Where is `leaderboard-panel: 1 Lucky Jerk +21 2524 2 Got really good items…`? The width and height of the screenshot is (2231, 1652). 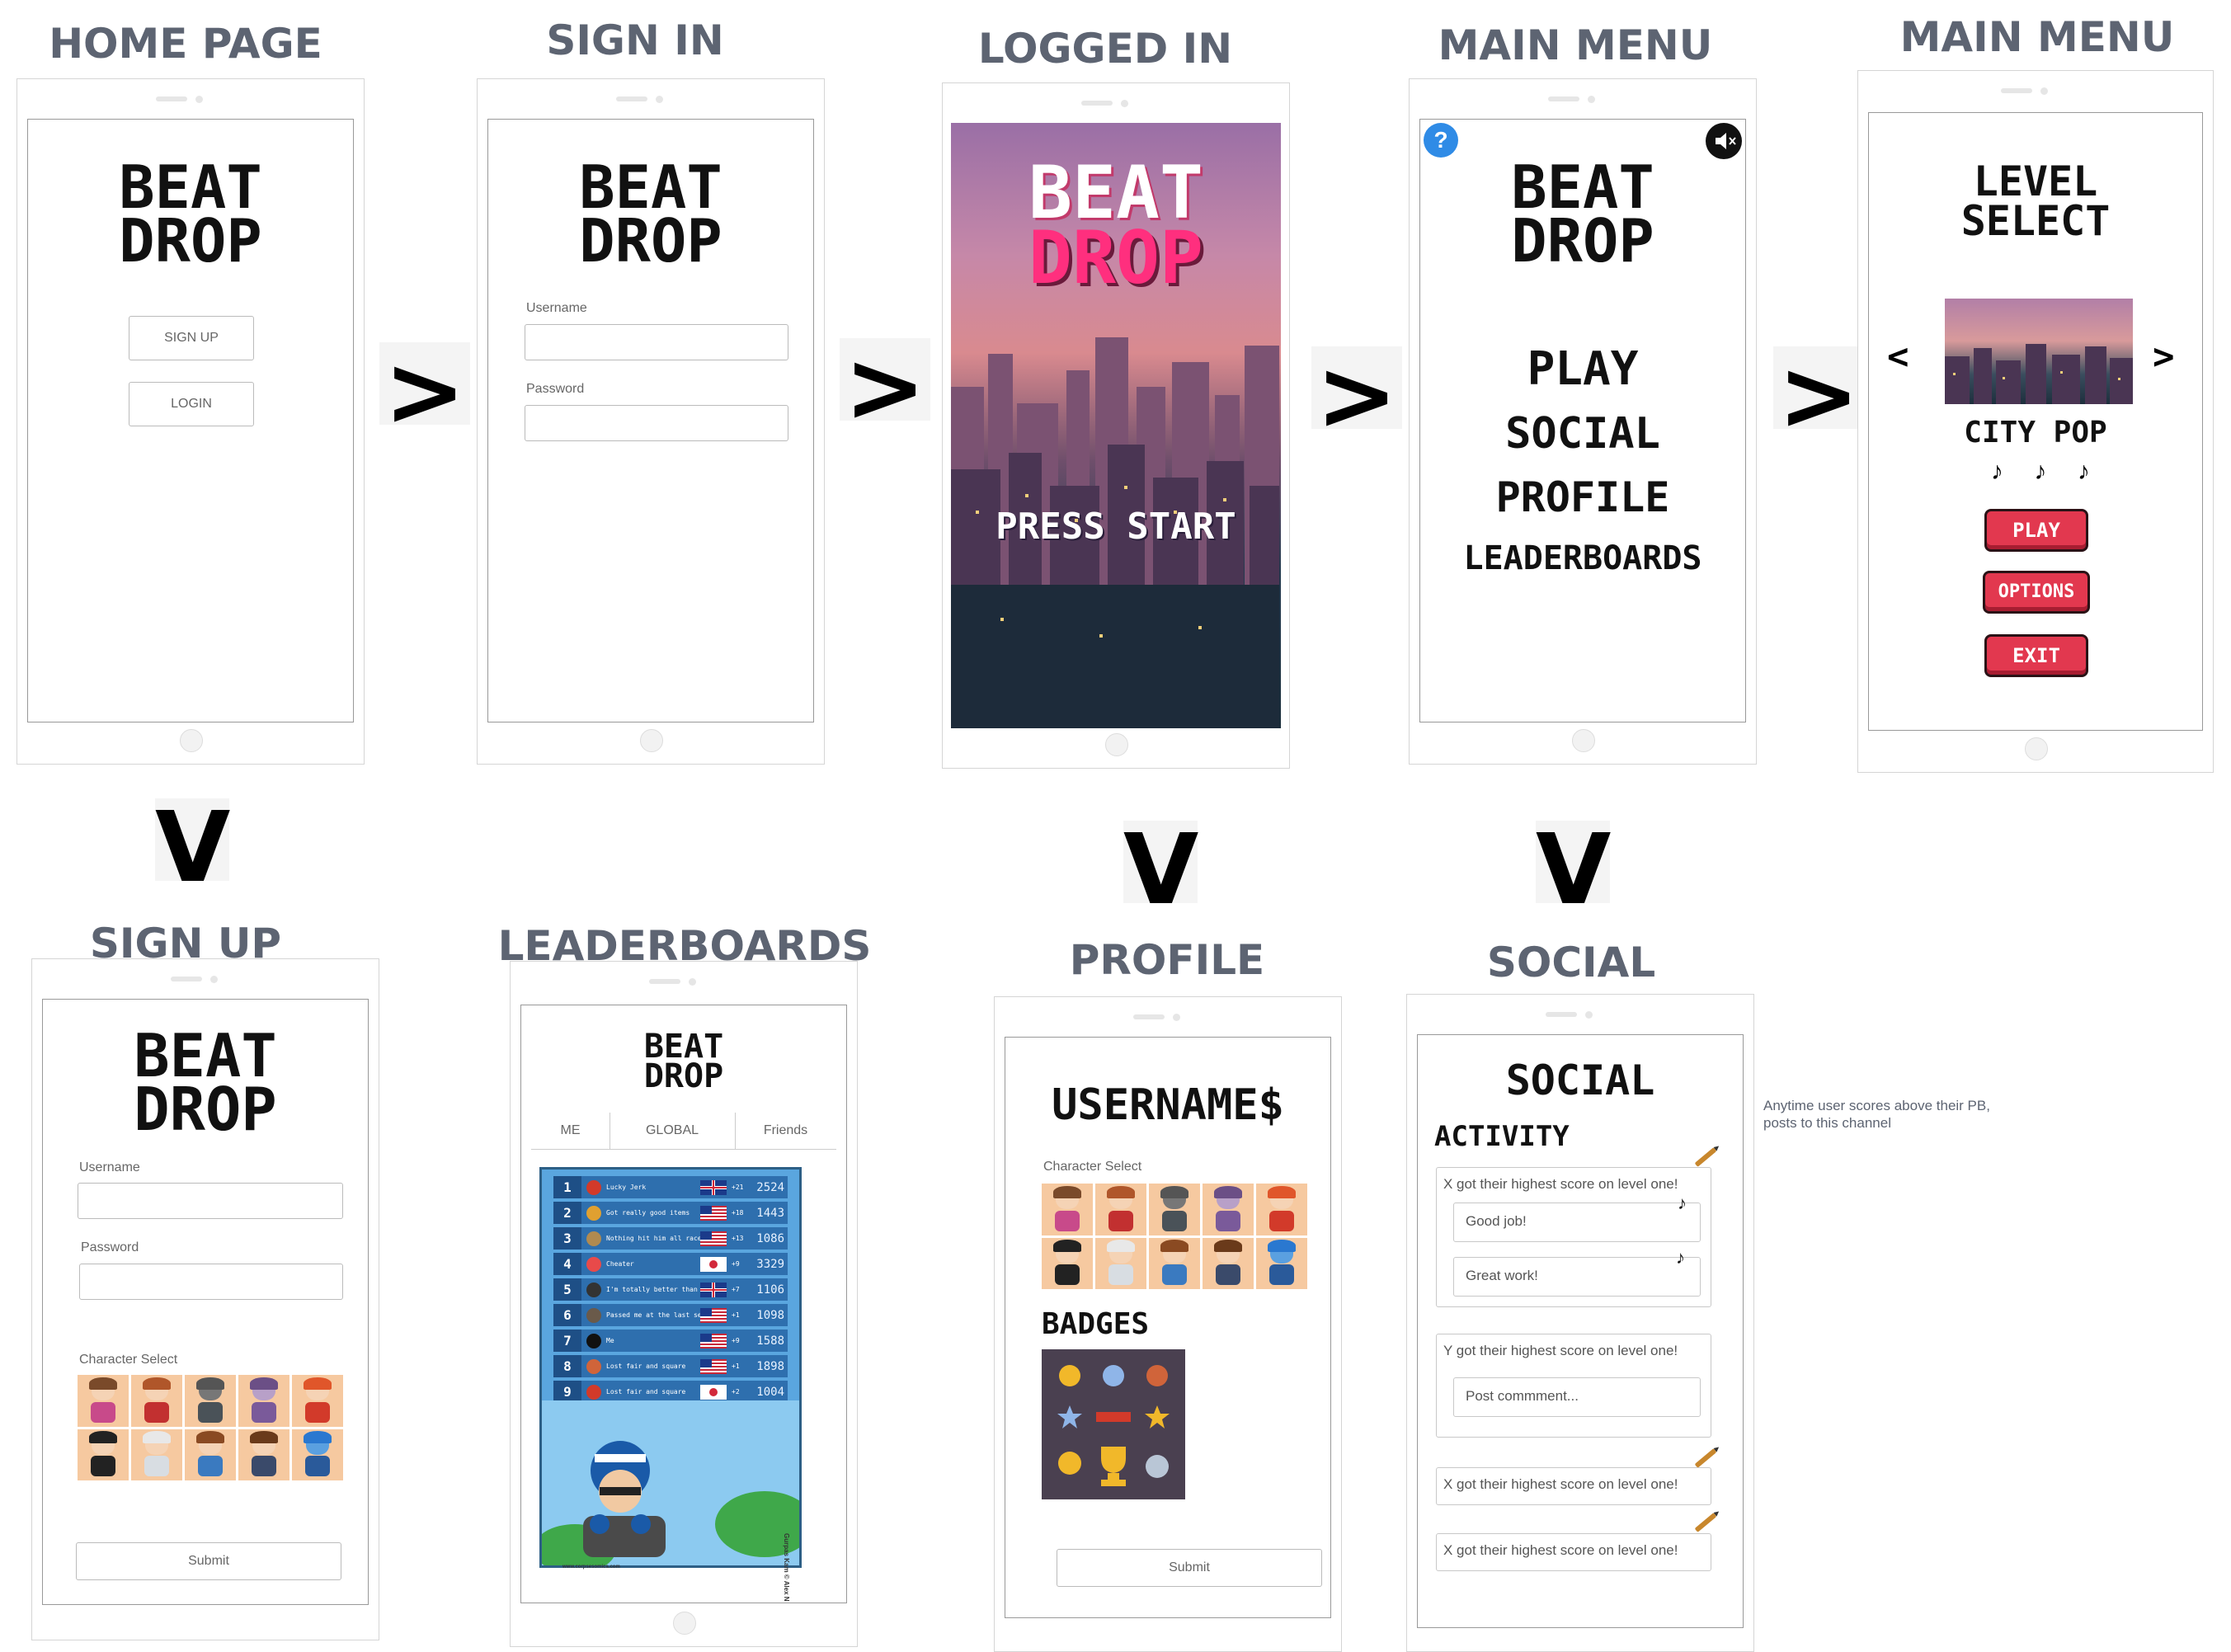
leaderboard-panel: 1 Lucky Jerk +21 2524 2 Got really good items… is located at coordinates (671, 1367).